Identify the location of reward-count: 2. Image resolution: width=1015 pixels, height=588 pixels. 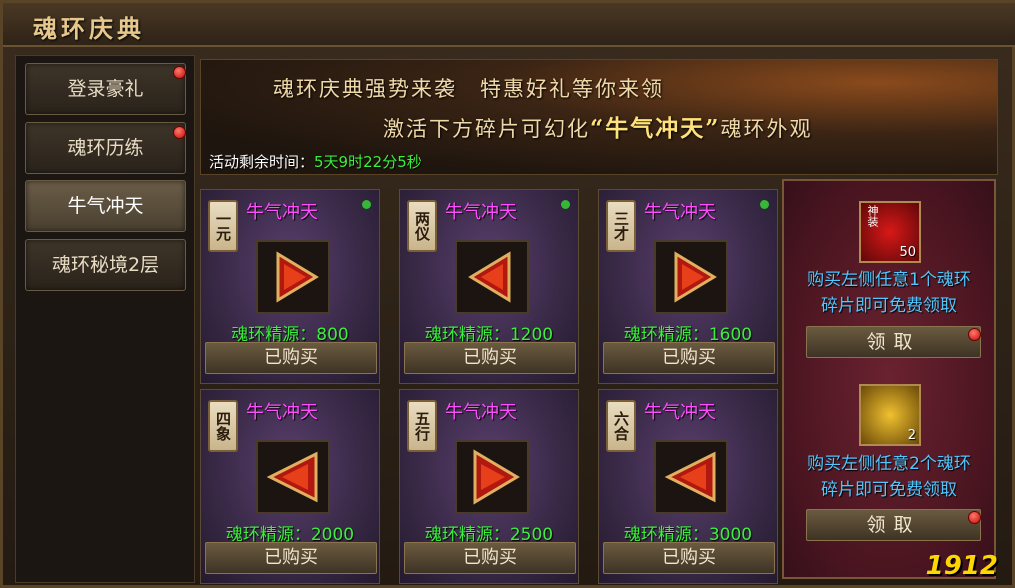
(911, 435).